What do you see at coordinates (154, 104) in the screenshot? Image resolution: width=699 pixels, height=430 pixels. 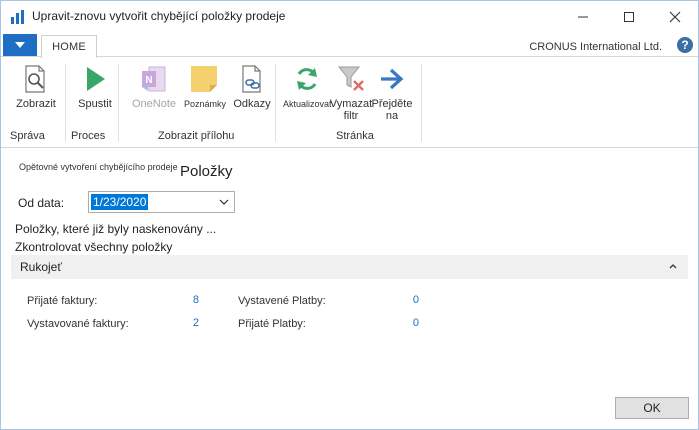 I see `onenote-button-label: OneNote` at bounding box center [154, 104].